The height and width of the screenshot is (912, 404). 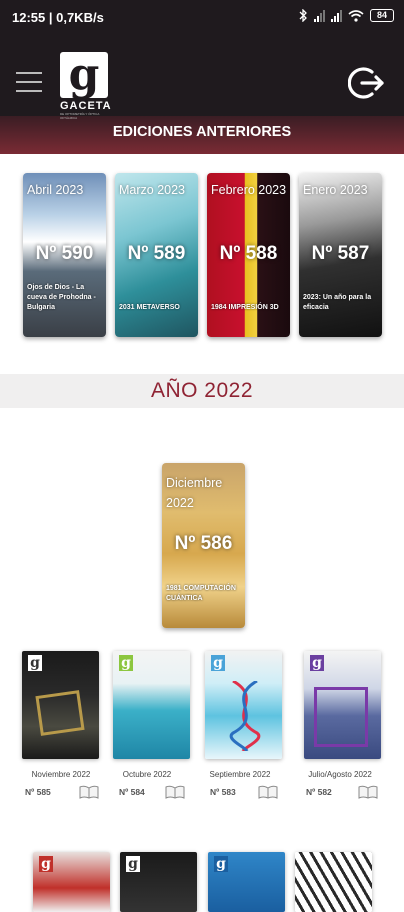 I want to click on edition-card-589: Marzo 2023 Nº 589 2031 METAVERSO, so click(x=156, y=255).